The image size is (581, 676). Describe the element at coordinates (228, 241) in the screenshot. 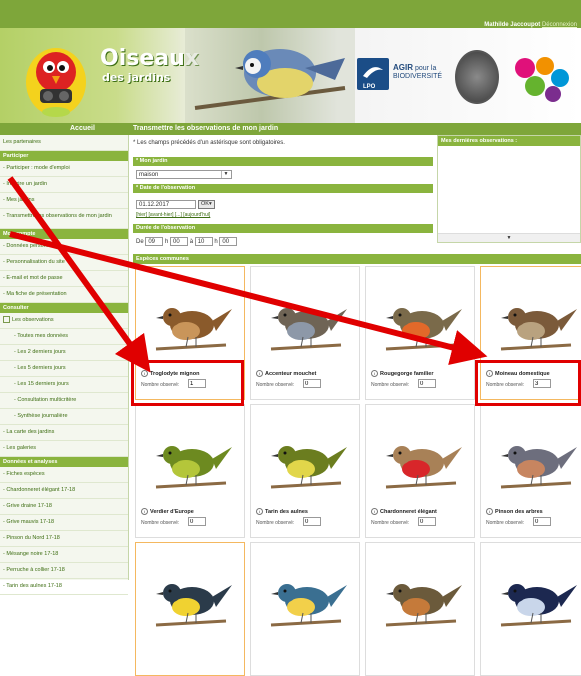

I see `time-to-minute-select: 00` at that location.